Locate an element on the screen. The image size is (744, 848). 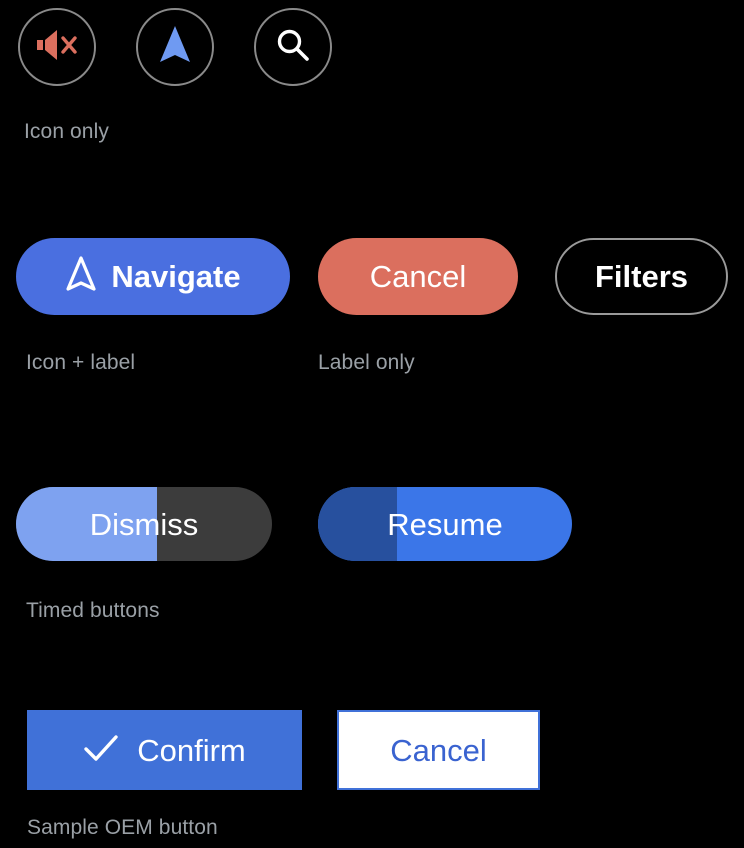
search-icon-button is located at coordinates (293, 47).